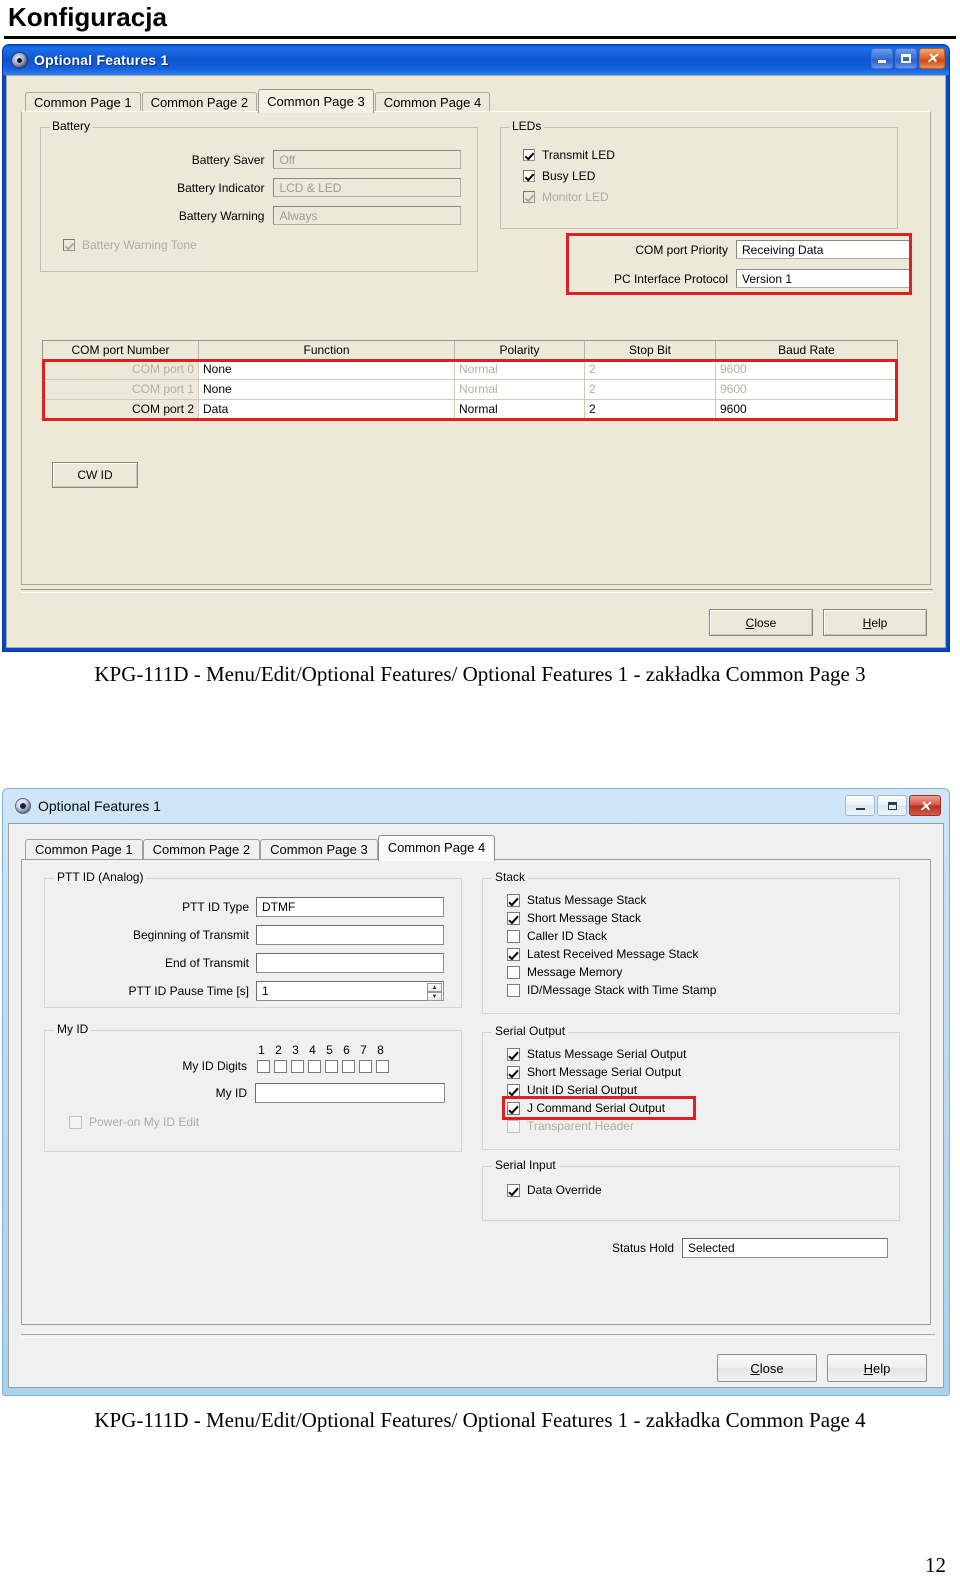 This screenshot has width=960, height=1584. What do you see at coordinates (513, 954) in the screenshot?
I see `latest-received-message-stack-checkbox` at bounding box center [513, 954].